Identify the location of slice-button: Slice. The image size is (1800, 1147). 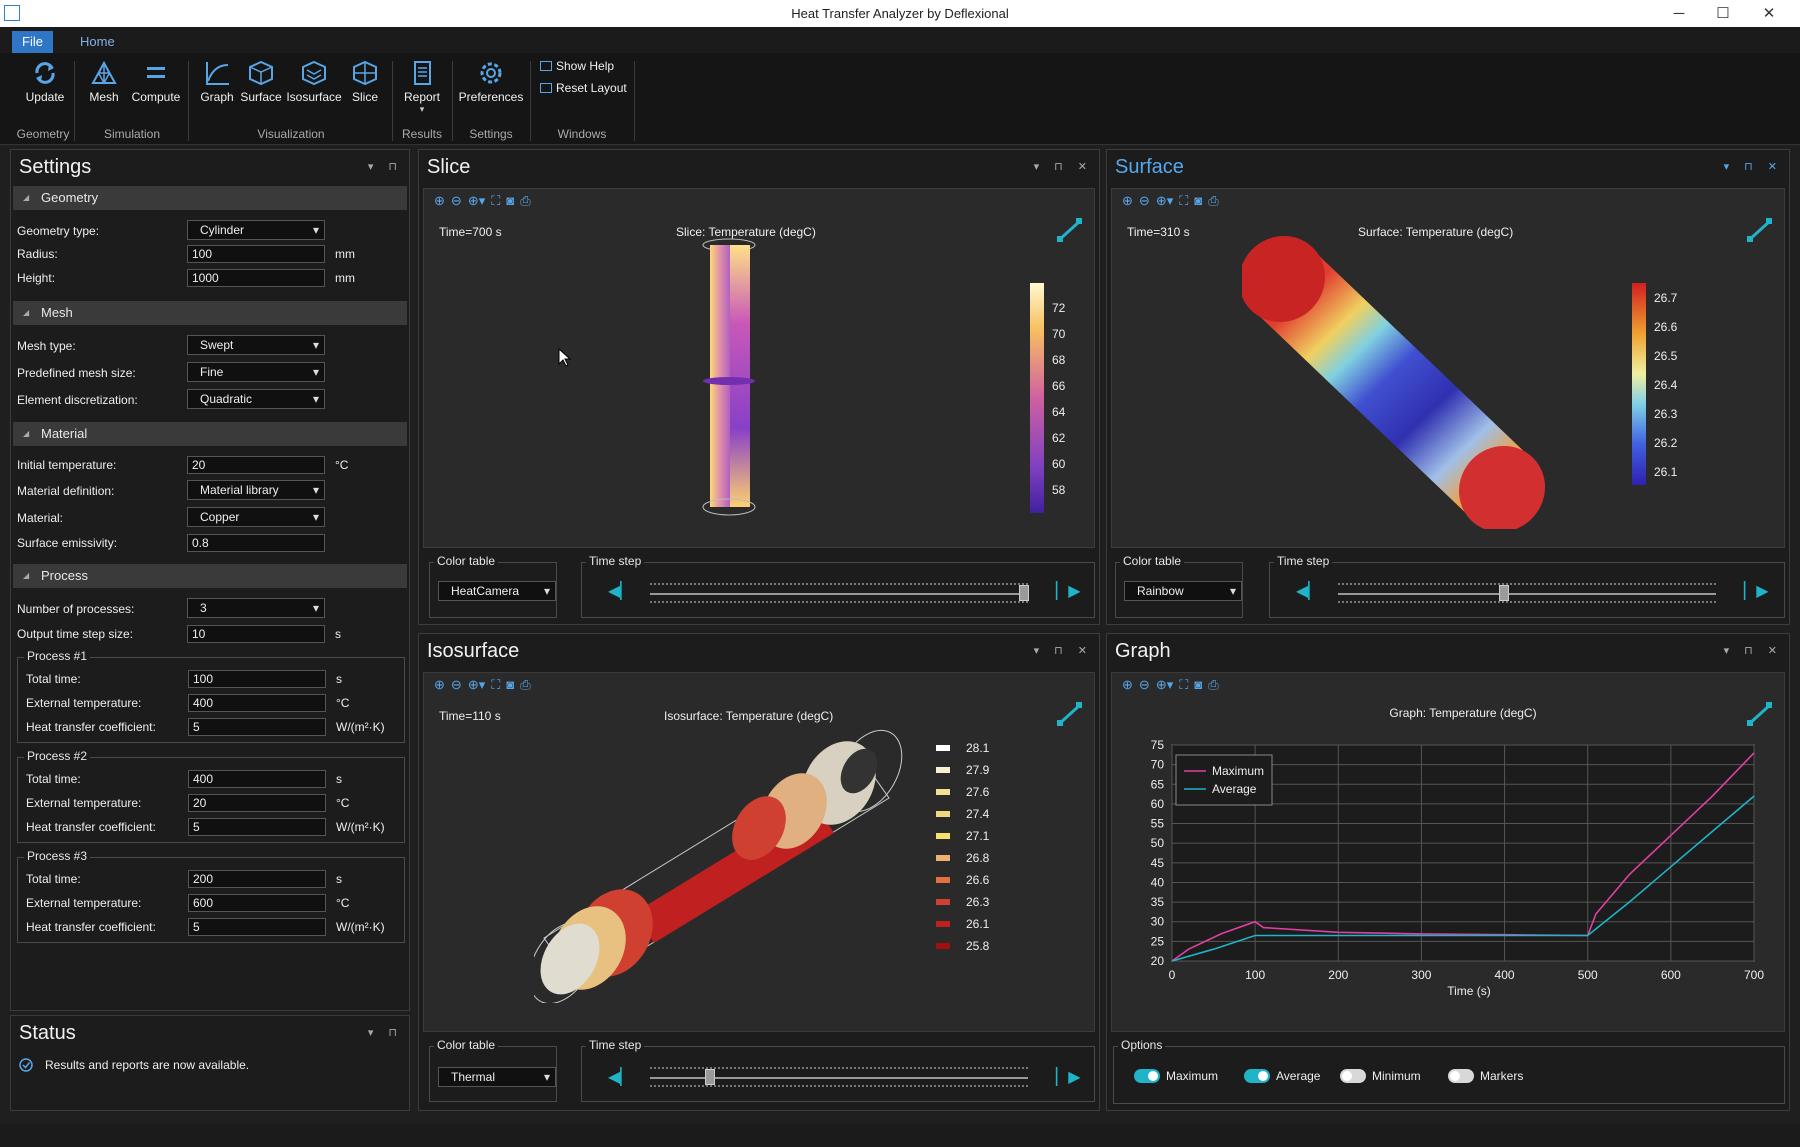
(365, 81).